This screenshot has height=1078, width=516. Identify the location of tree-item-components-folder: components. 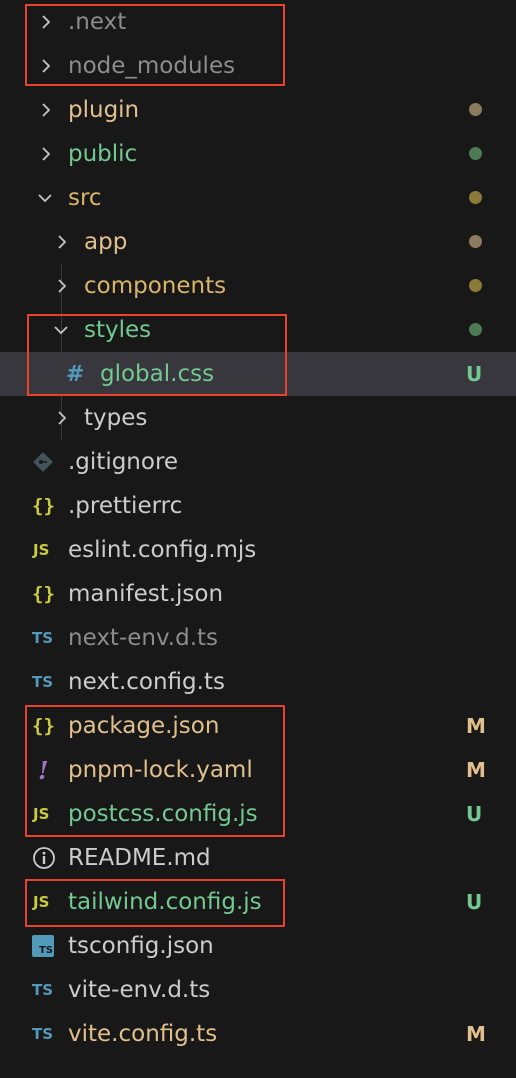
(258, 286).